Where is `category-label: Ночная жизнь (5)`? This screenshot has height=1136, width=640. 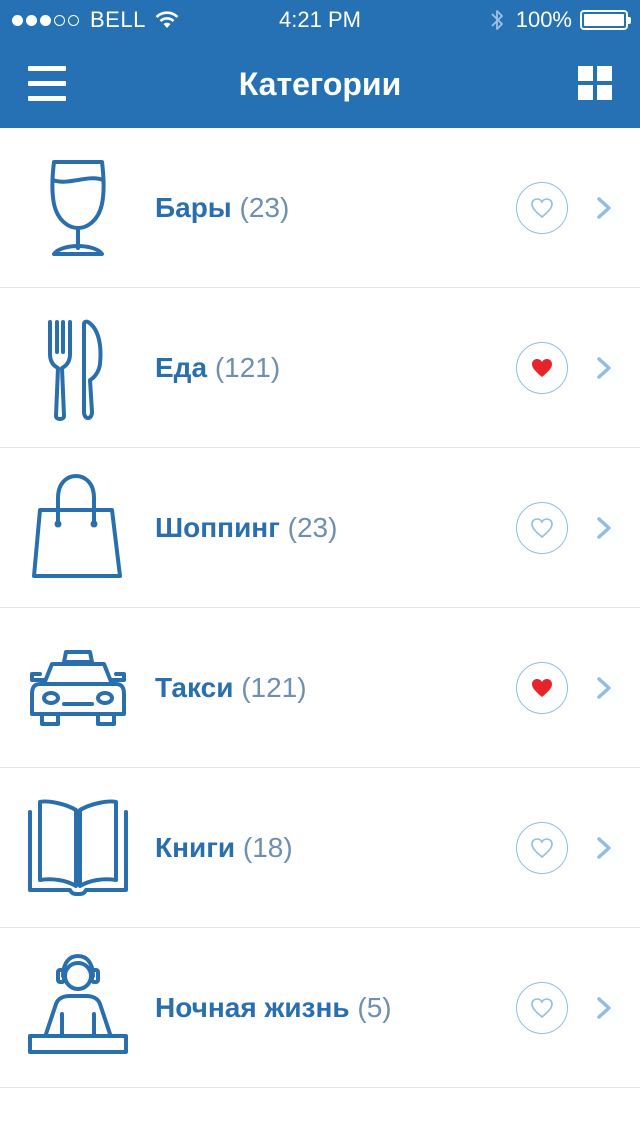 category-label: Ночная жизнь (5) is located at coordinates (273, 1008).